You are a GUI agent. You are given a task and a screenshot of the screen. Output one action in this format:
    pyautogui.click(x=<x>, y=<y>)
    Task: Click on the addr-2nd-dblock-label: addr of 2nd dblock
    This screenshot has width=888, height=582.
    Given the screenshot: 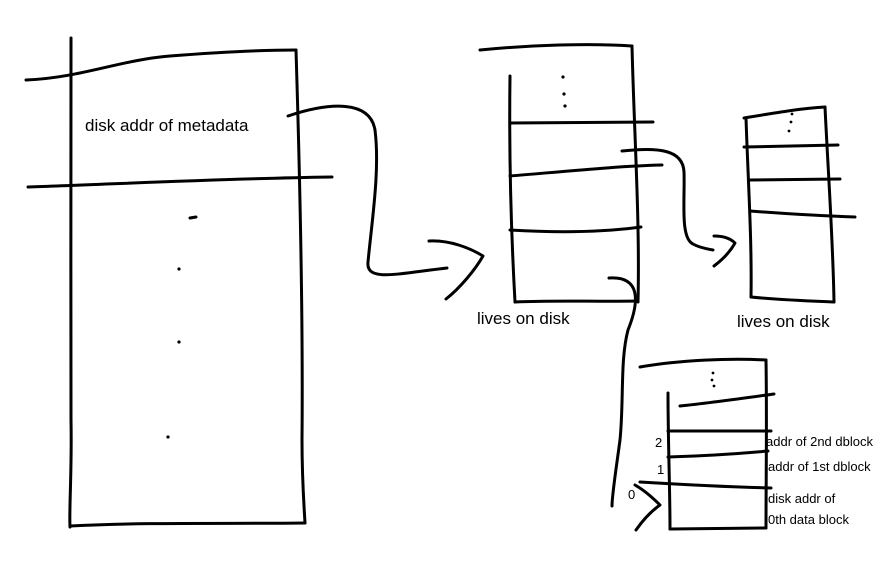 What is the action you would take?
    pyautogui.click(x=819, y=441)
    